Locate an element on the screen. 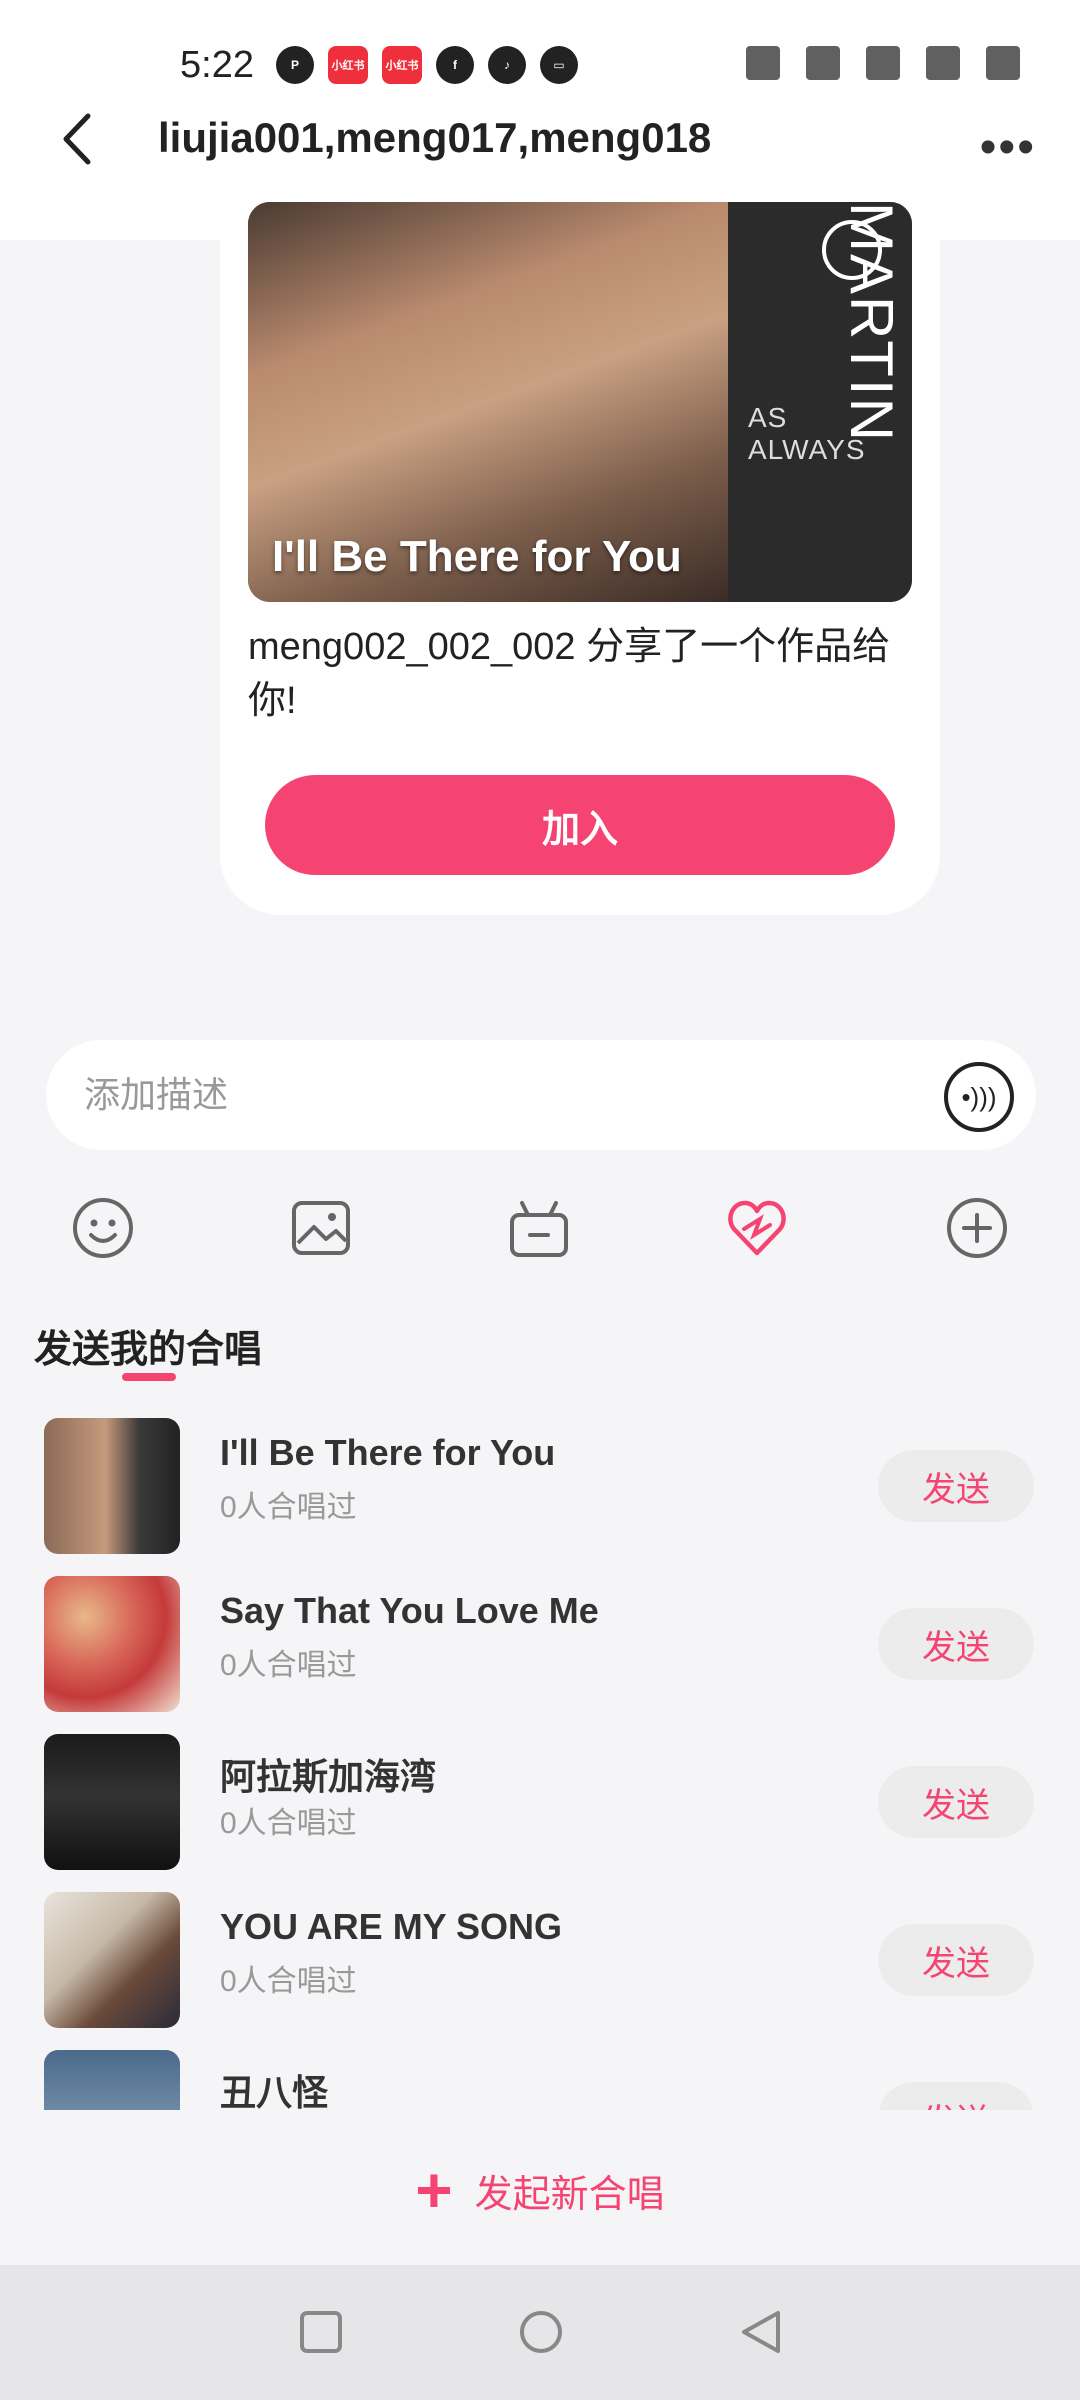 The height and width of the screenshot is (2400, 1080). status-time: 5:22 is located at coordinates (217, 65).